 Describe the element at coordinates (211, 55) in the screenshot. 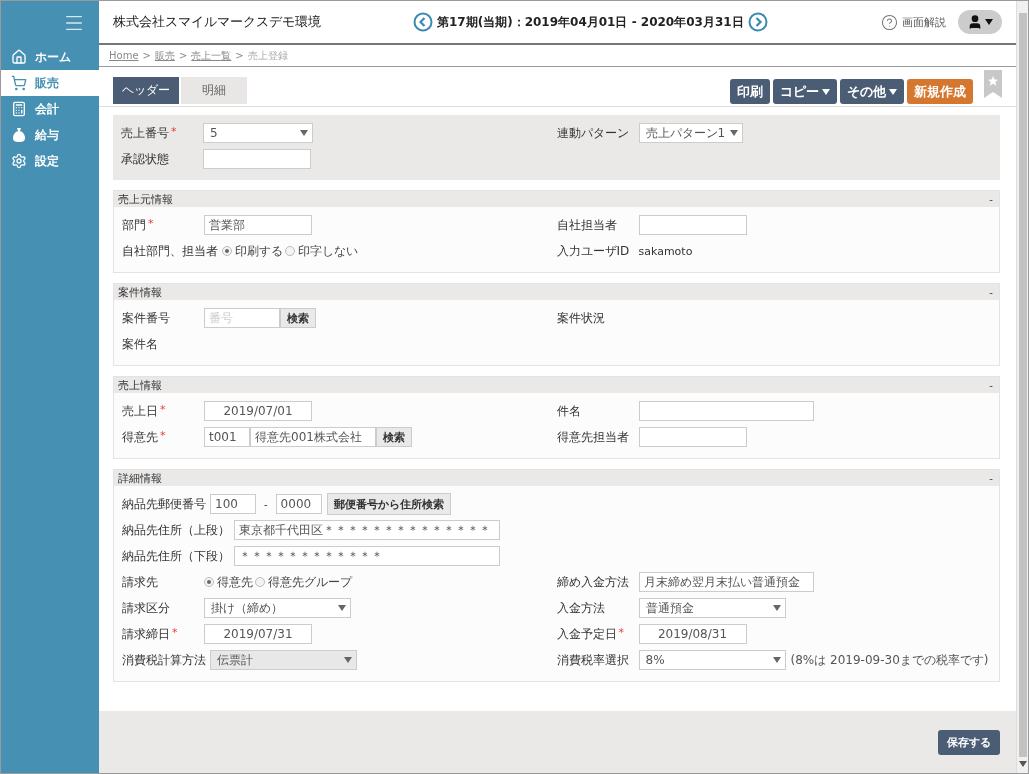

I see `breadcrumb-link: 売上一覧` at that location.